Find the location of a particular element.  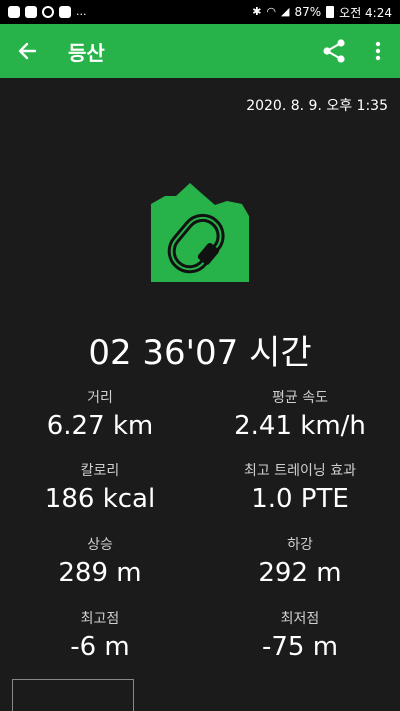

stat-label: 하강 is located at coordinates (300, 545).